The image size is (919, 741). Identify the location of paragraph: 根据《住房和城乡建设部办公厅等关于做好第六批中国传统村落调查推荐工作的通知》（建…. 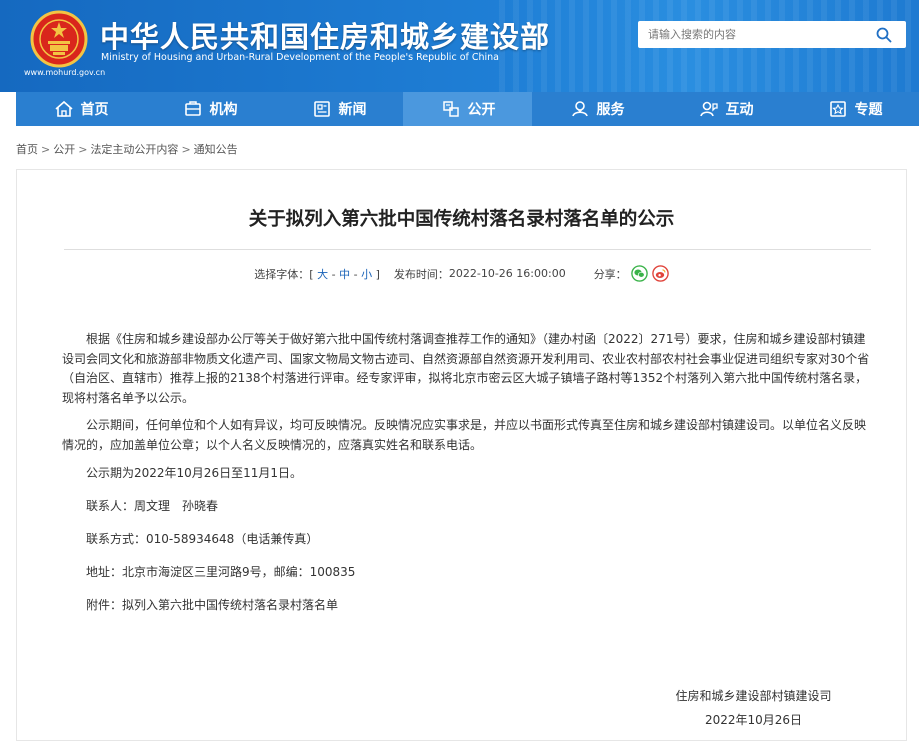
(466, 368).